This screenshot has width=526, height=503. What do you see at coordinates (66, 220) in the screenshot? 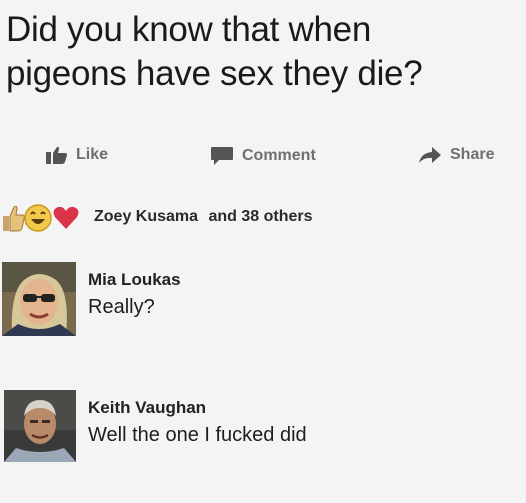
I see `heart-icon` at bounding box center [66, 220].